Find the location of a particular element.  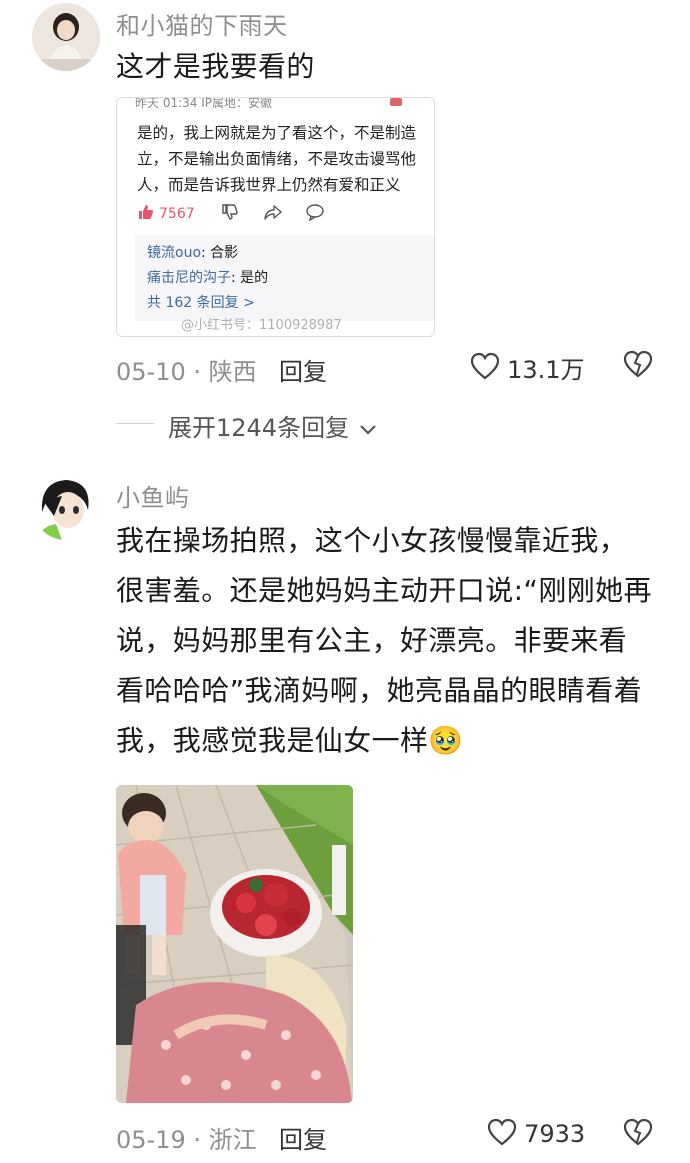

reply-text: : 是的 is located at coordinates (250, 278).